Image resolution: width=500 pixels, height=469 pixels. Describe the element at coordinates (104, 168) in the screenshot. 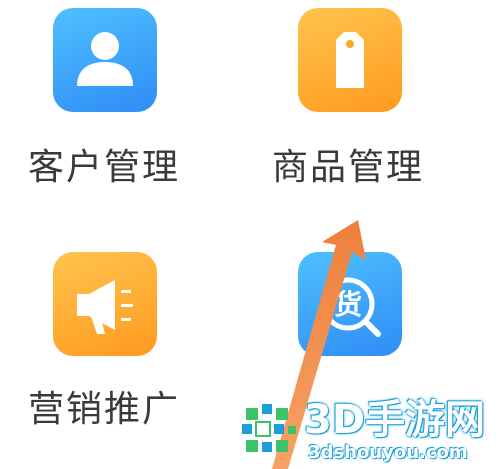

I see `customer-management-label: 客户管理` at that location.